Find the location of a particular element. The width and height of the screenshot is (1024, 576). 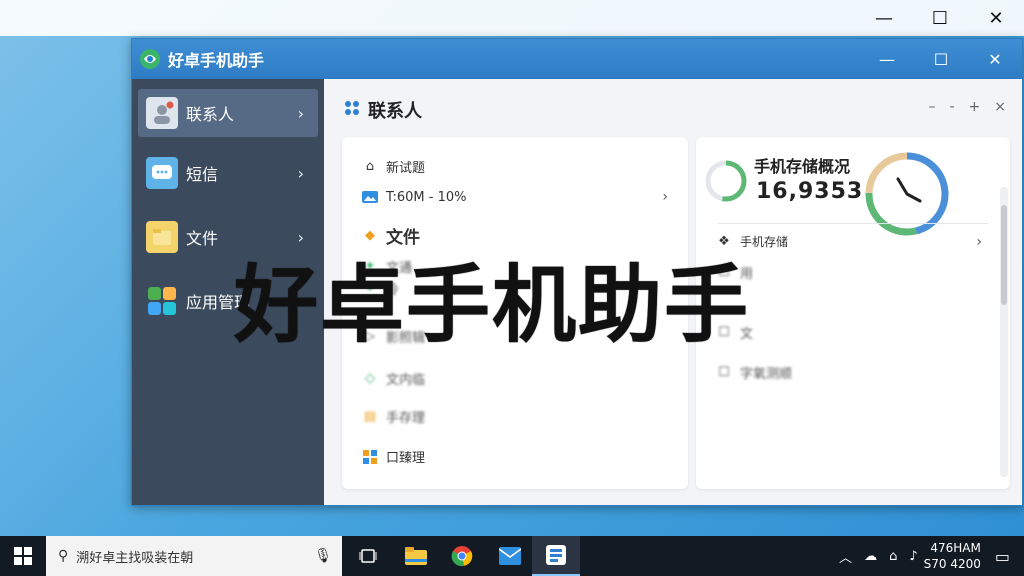

contact-icon is located at coordinates (162, 113).